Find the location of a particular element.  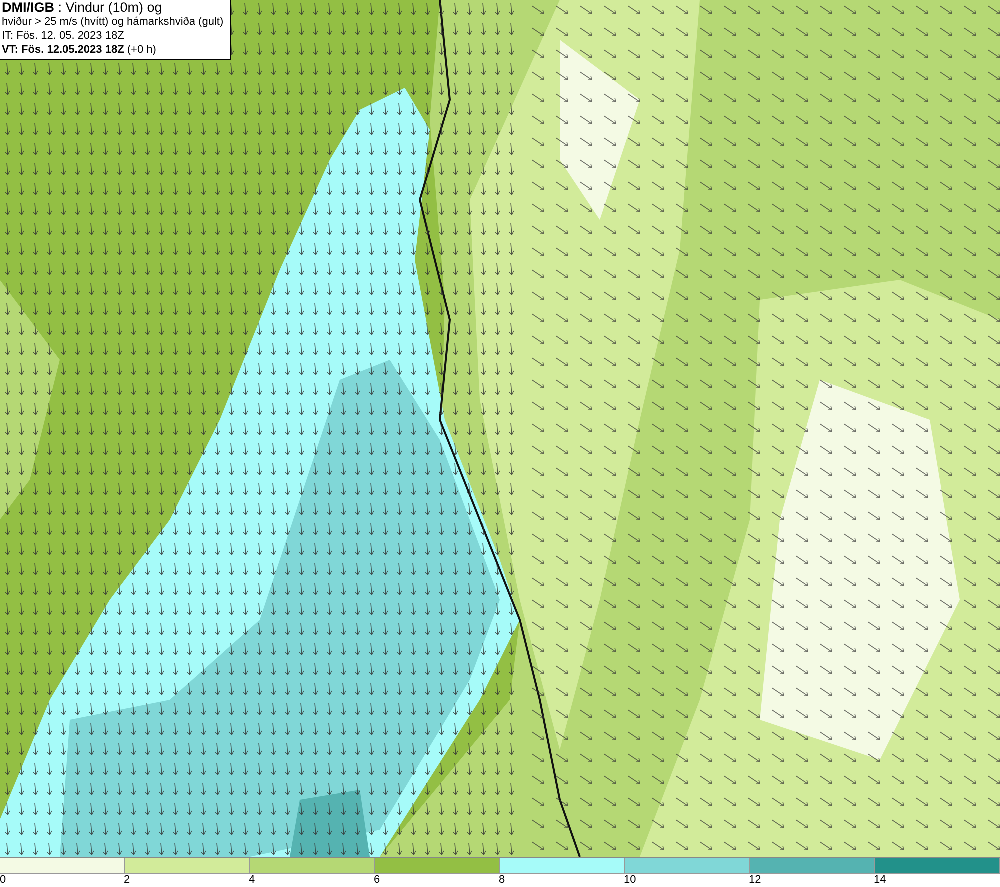

header-text: IT: Fös. 12. 05. 2023 18Z is located at coordinates (64, 36).